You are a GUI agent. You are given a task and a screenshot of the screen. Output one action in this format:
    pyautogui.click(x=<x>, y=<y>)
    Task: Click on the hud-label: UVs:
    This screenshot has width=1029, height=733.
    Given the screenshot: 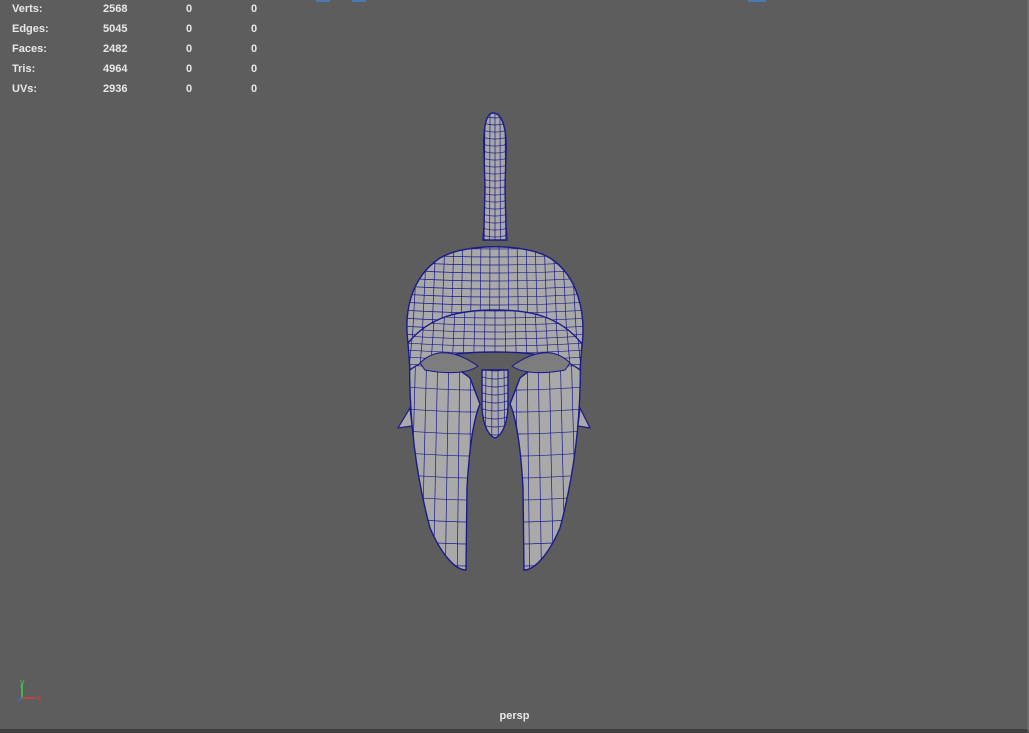 What is the action you would take?
    pyautogui.click(x=25, y=89)
    